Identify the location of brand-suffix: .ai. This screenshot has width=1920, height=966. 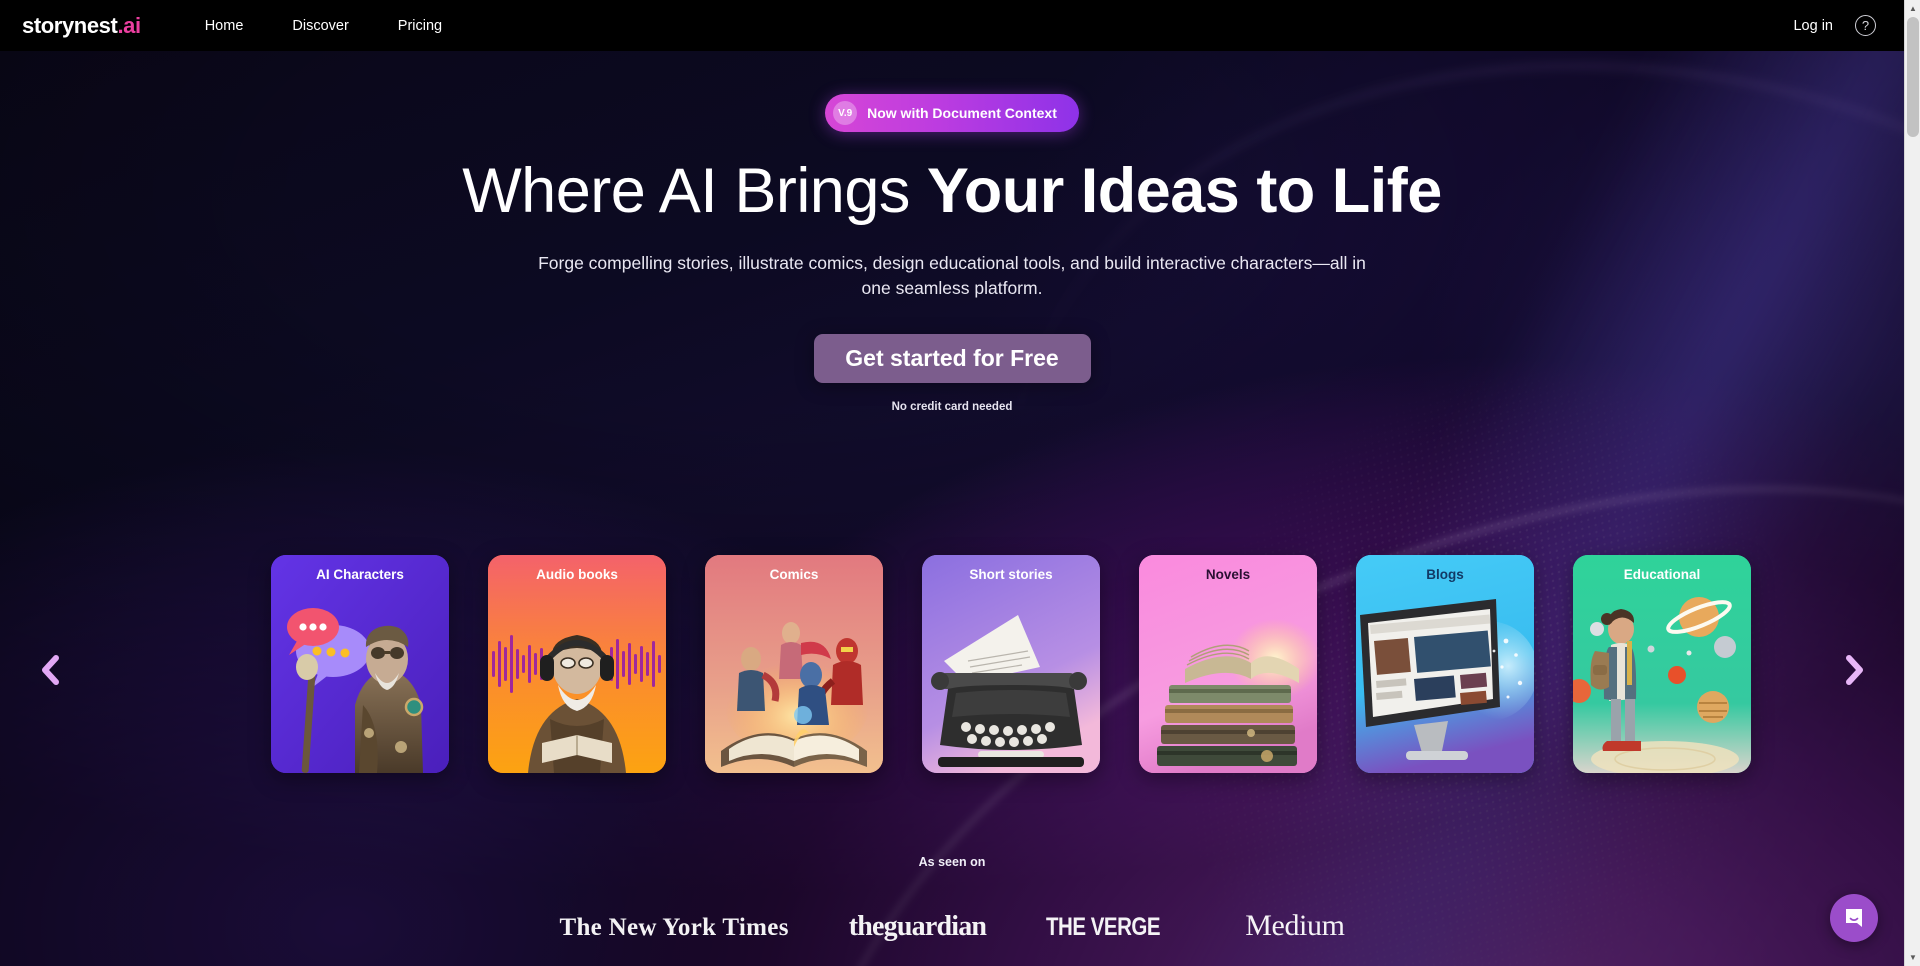
(129, 25).